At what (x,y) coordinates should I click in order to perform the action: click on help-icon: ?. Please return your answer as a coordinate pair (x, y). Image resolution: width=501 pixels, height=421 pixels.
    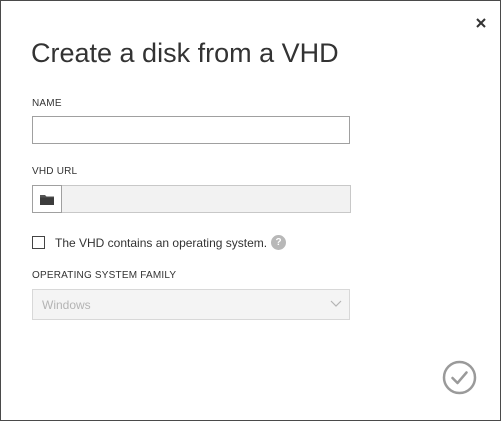
    Looking at the image, I should click on (278, 242).